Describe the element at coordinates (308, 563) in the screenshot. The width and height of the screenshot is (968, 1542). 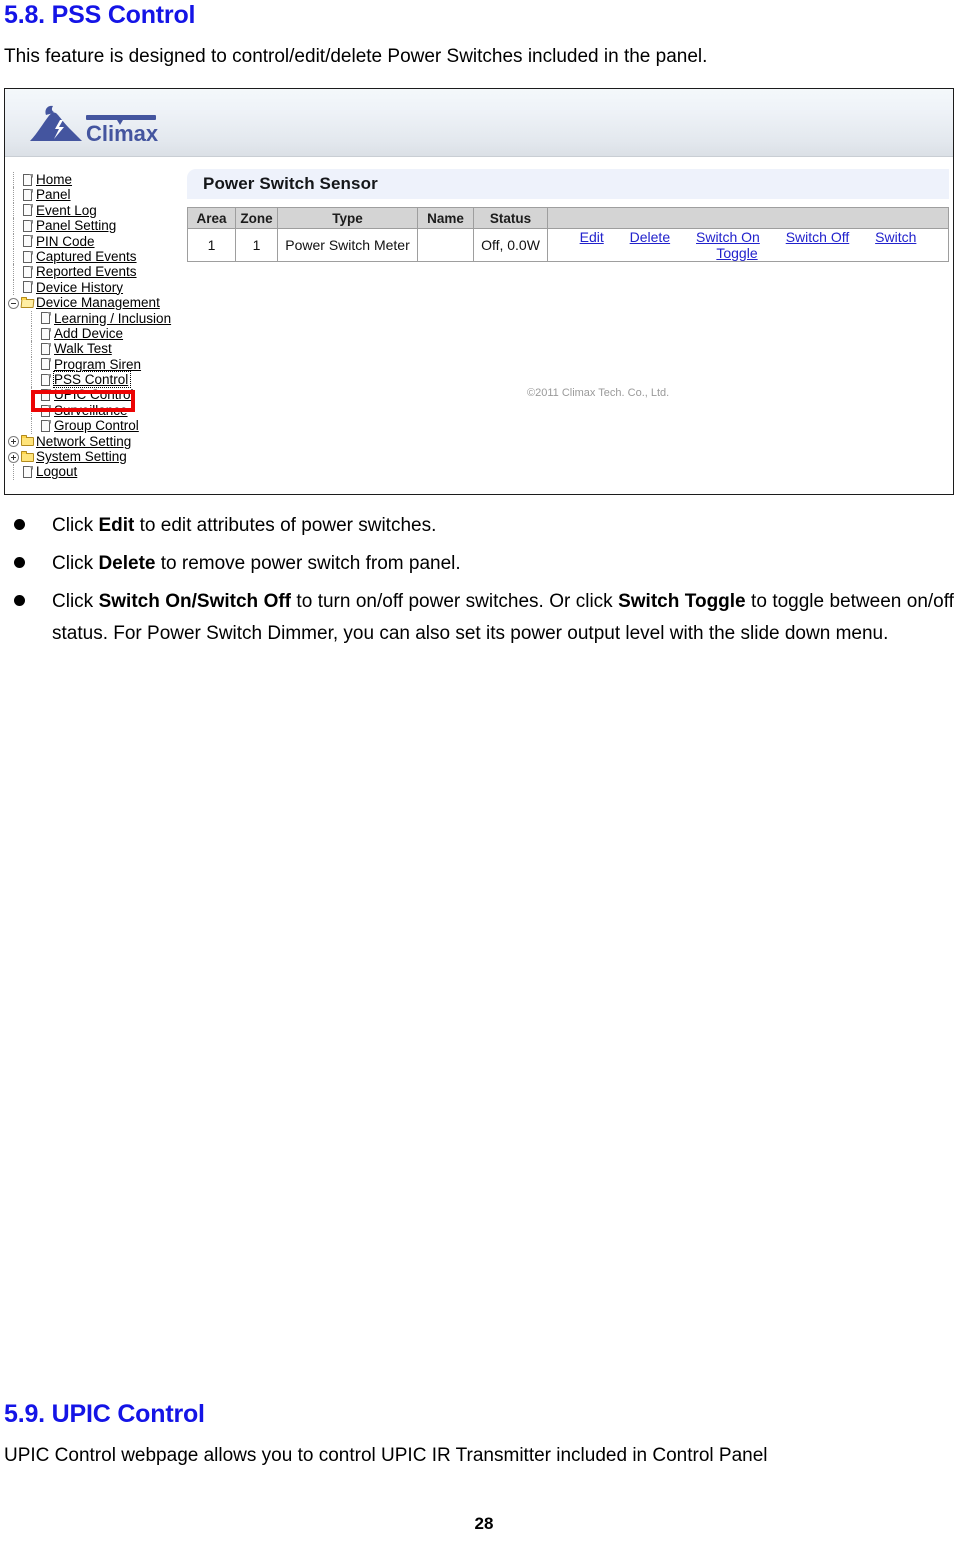
I see `bullet-text-middle: to remove power switch from panel.` at that location.